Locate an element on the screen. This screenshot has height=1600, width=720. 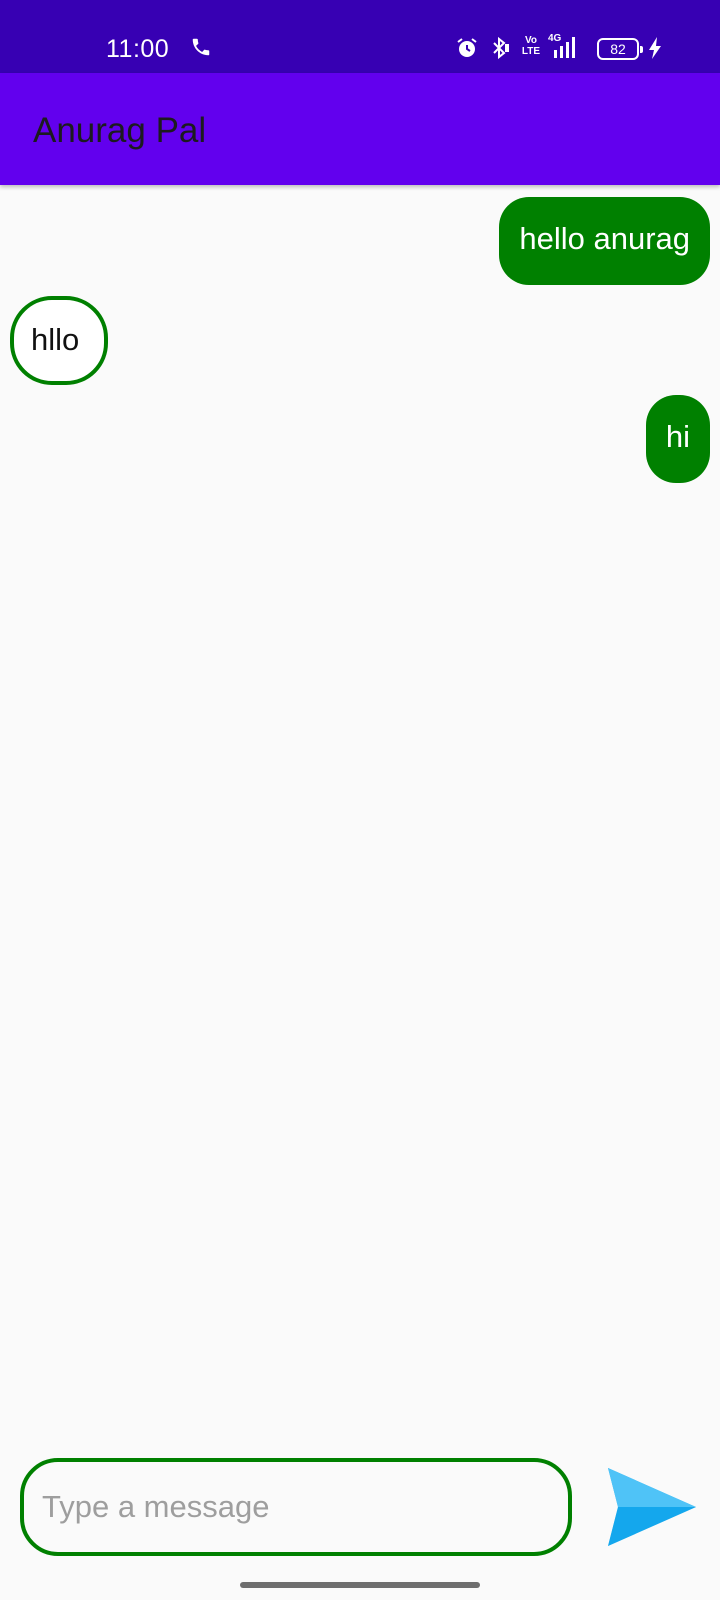
battery-level: 82 is located at coordinates (618, 49).